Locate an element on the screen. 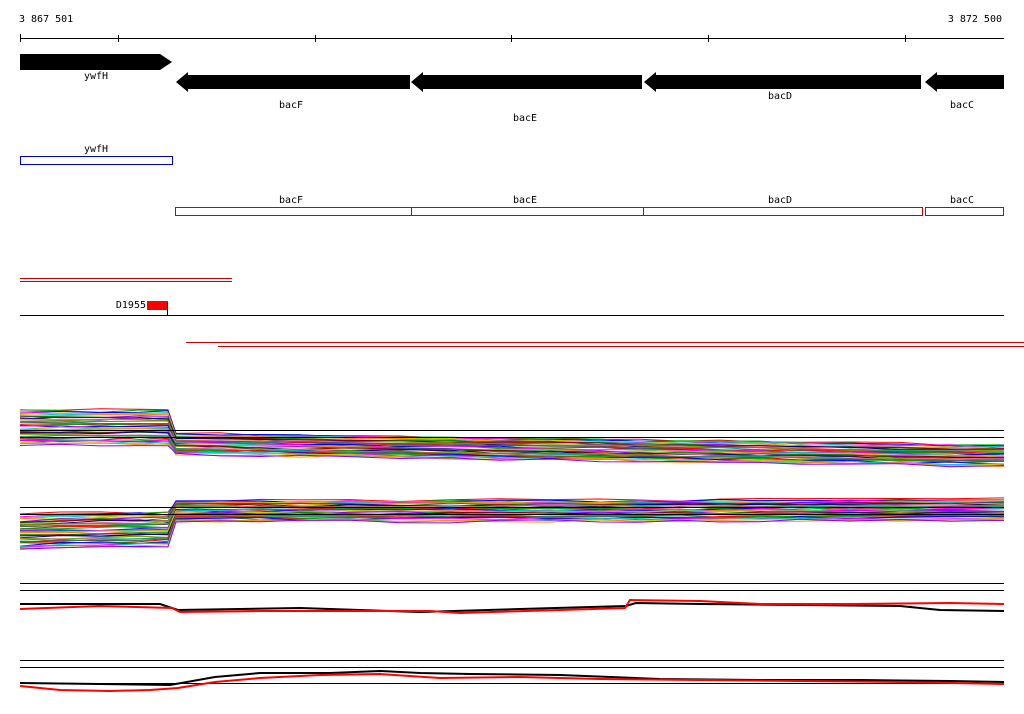 This screenshot has height=714, width=1024. gene-arrow-bacc is located at coordinates (964, 82).